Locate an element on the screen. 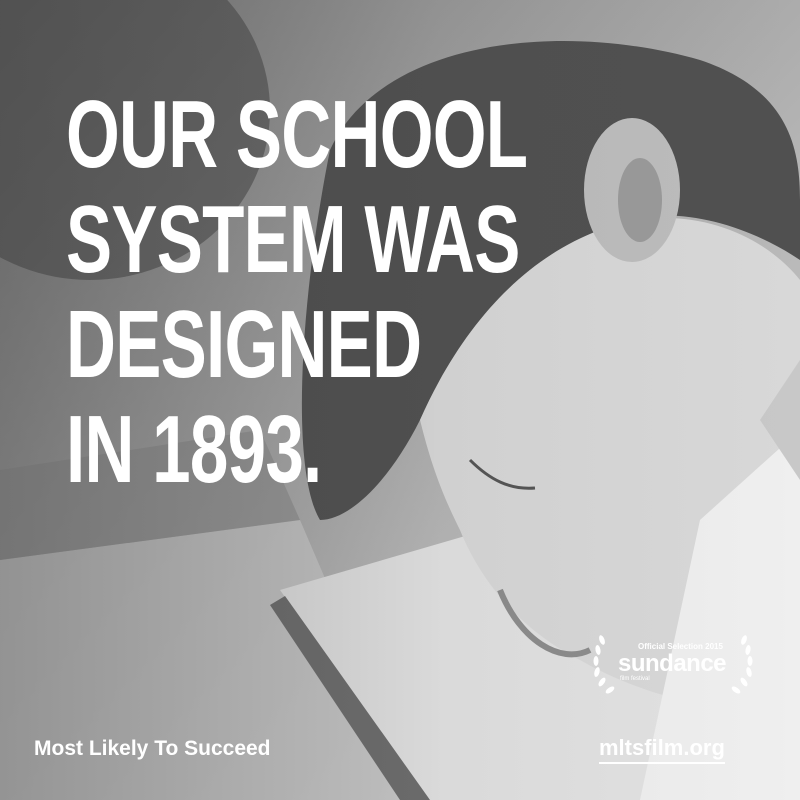 The height and width of the screenshot is (800, 800). laurel-festival-name: sundance is located at coordinates (672, 663).